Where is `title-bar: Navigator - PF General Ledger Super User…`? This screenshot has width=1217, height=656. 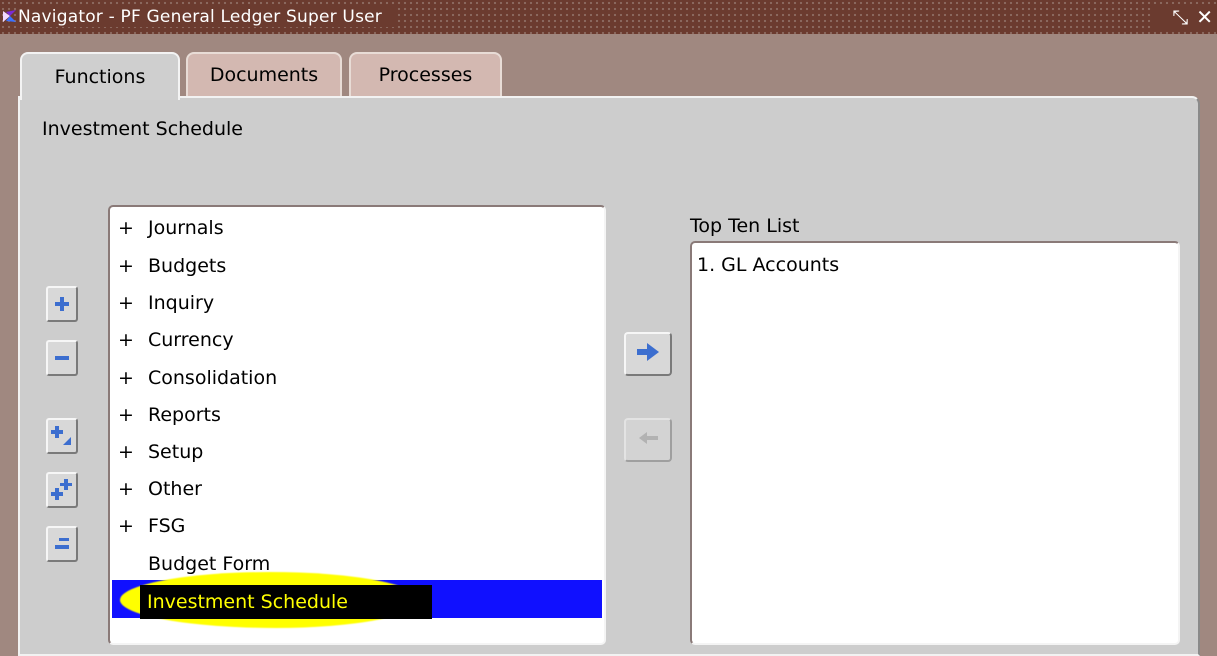 title-bar: Navigator - PF General Ledger Super User… is located at coordinates (608, 17).